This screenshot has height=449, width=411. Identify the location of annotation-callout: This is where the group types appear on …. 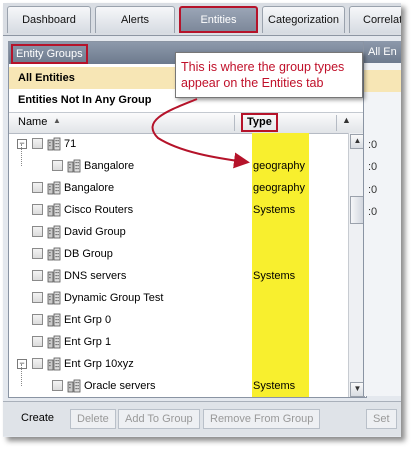
(269, 75).